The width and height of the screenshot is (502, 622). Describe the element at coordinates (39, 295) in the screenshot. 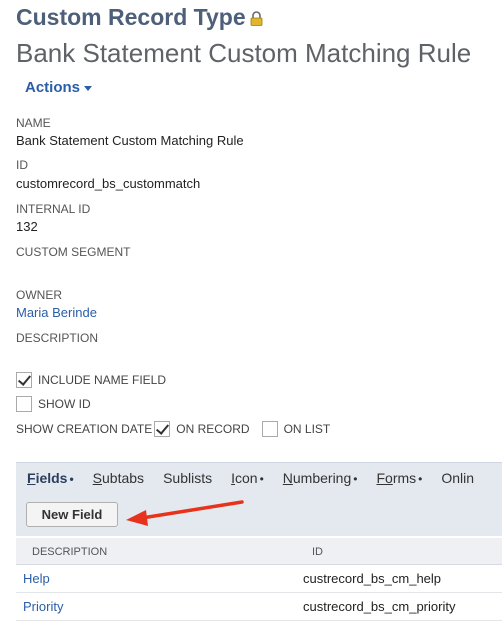

I see `owner-label: OWNER` at that location.